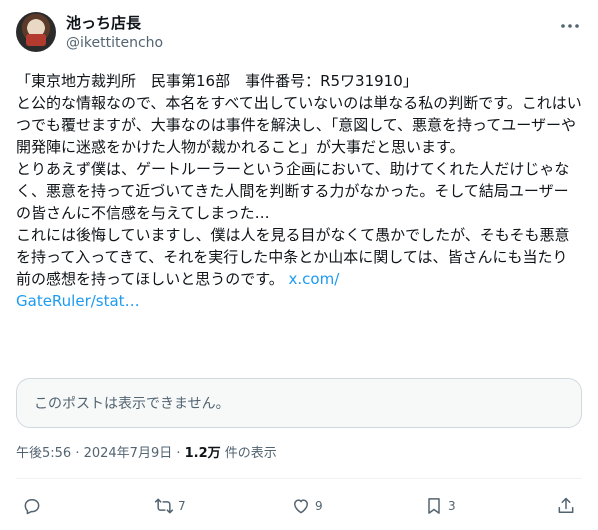 Image resolution: width=598 pixels, height=530 pixels. I want to click on like-button: 9, so click(307, 506).